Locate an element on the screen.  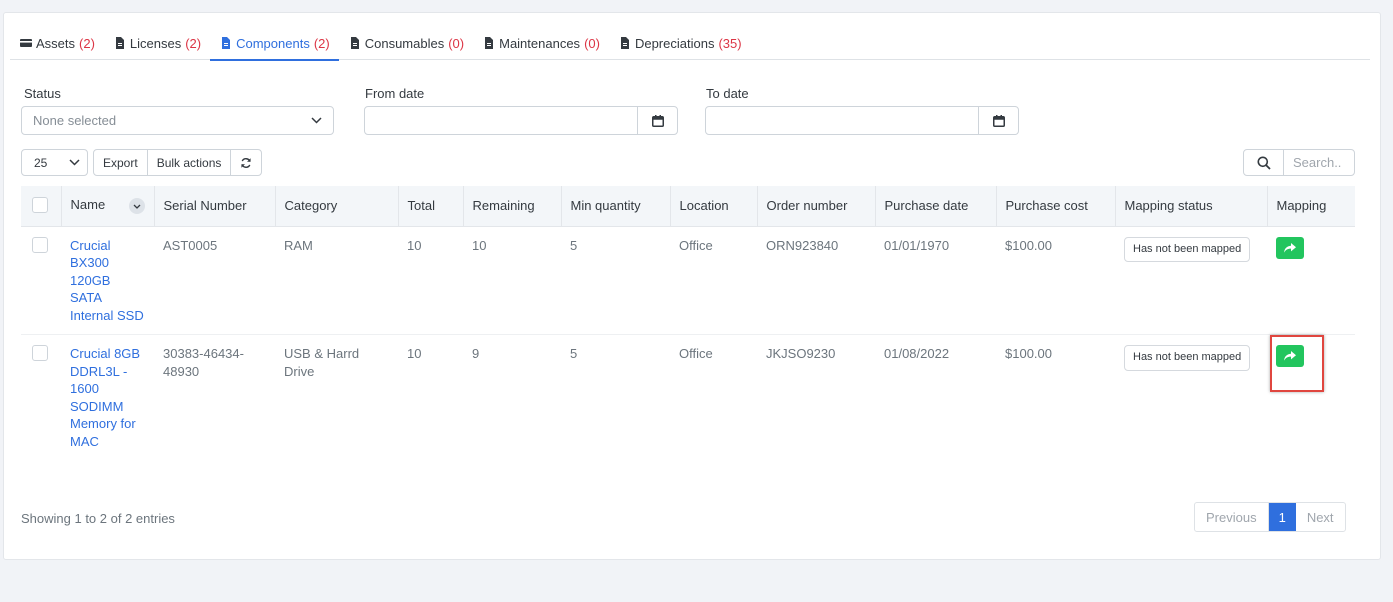
page-1-button: 1 is located at coordinates (1282, 517).